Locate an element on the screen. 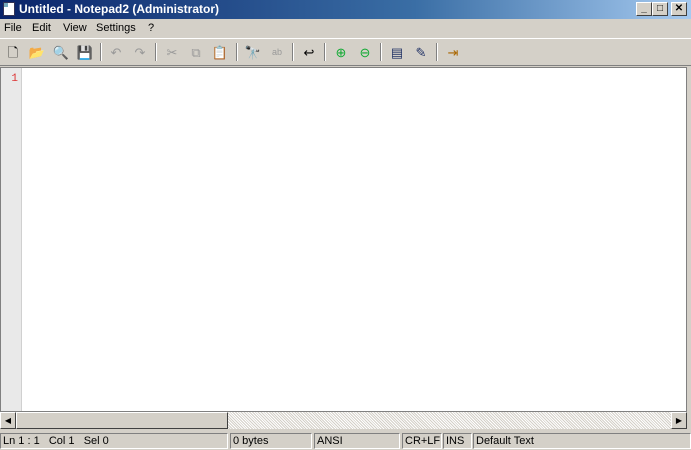  find-icon: 🔭 is located at coordinates (253, 52).